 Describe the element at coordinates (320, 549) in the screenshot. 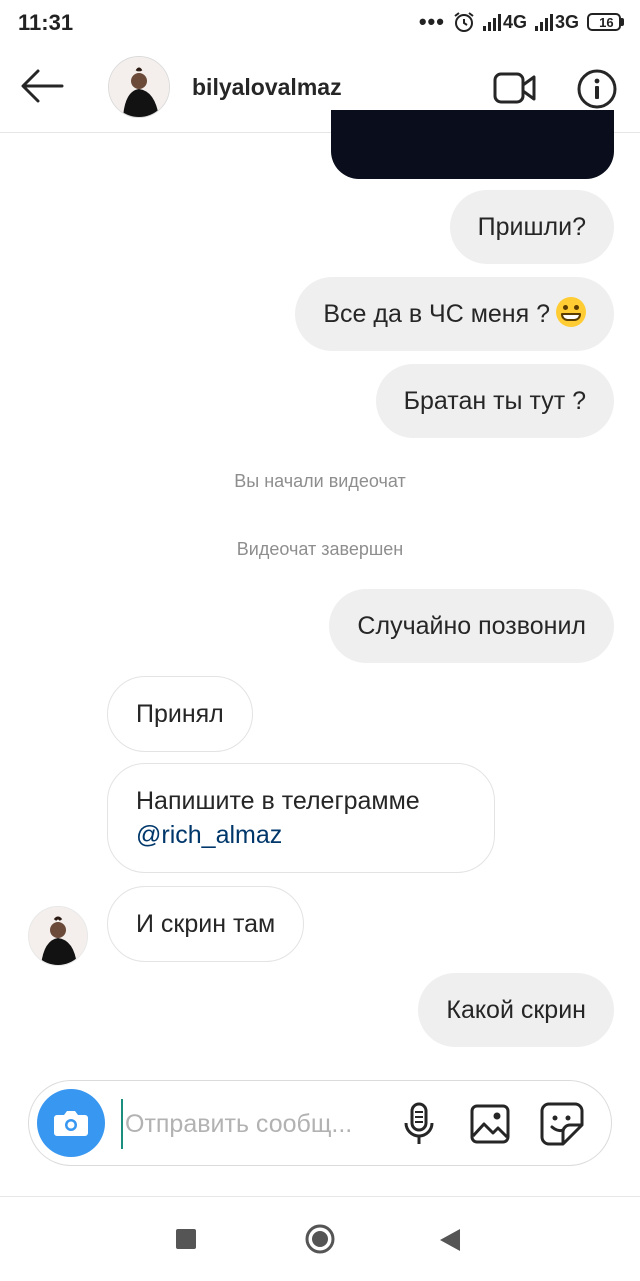

I see `system-message: Видеочат завершен` at that location.